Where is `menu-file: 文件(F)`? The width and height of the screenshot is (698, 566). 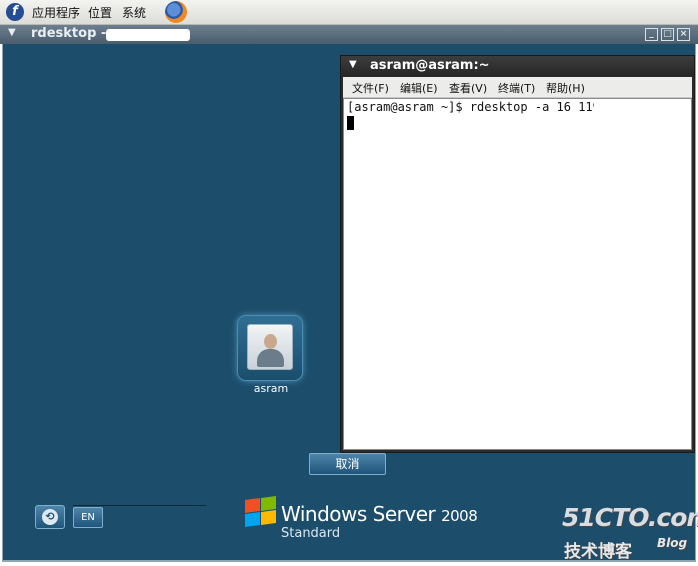
menu-file: 文件(F) is located at coordinates (370, 88).